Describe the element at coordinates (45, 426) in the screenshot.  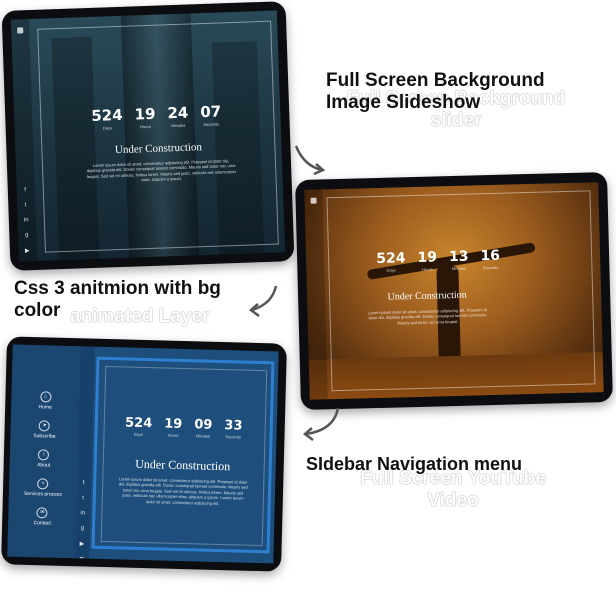
I see `send-icon: ➤` at that location.